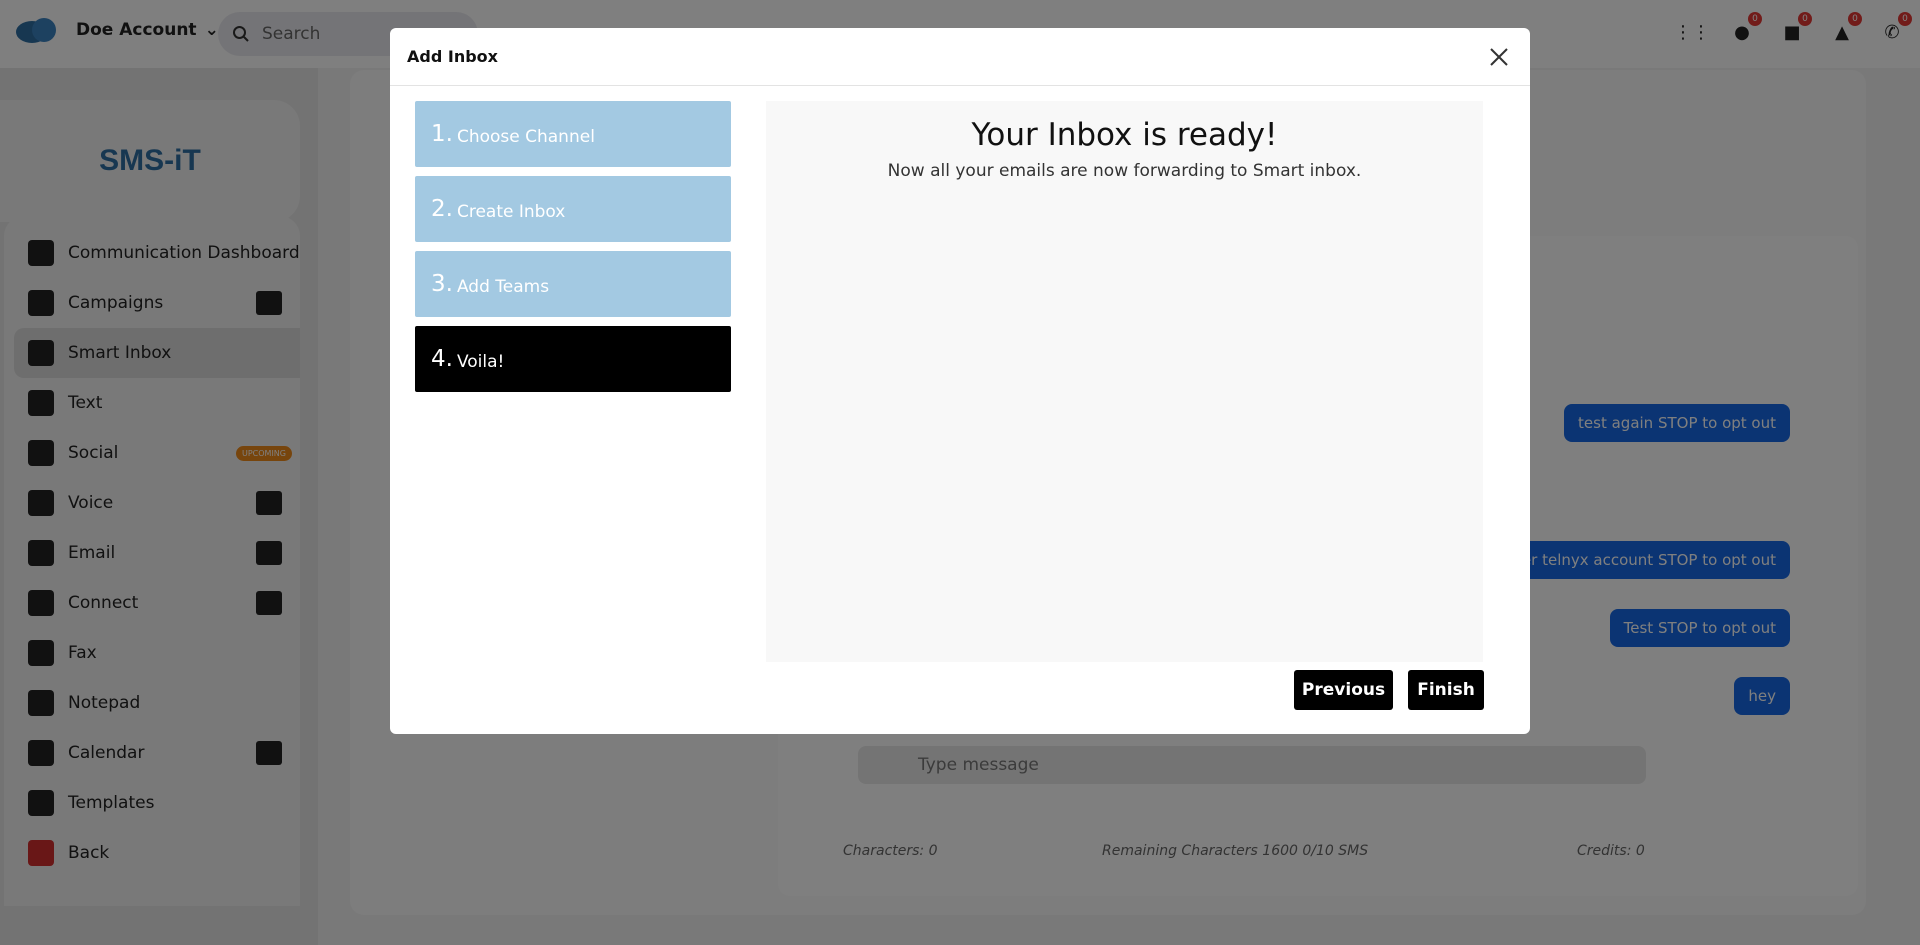  I want to click on step-number: 3., so click(442, 284).